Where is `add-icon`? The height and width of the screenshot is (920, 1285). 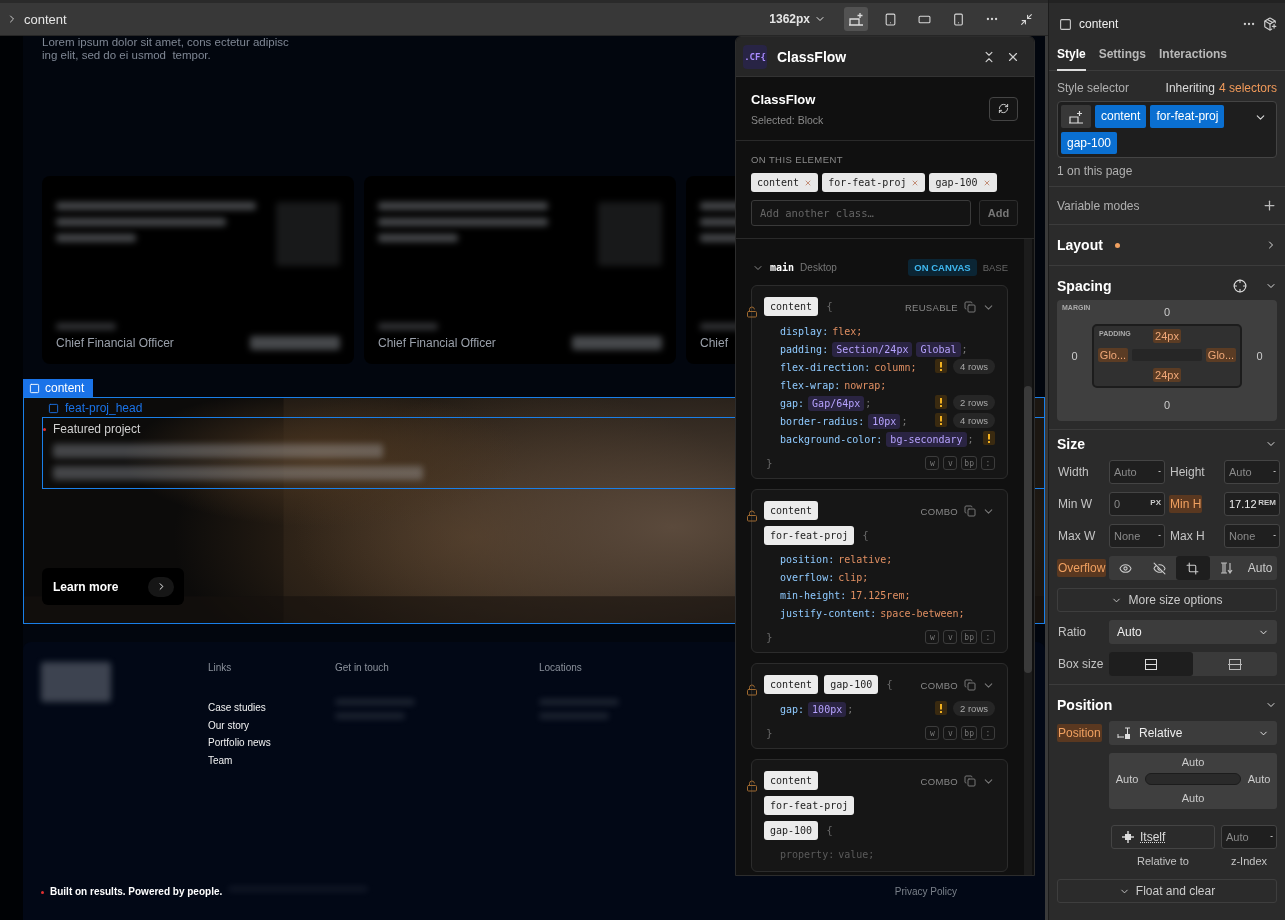
add-icon is located at coordinates (1269, 205).